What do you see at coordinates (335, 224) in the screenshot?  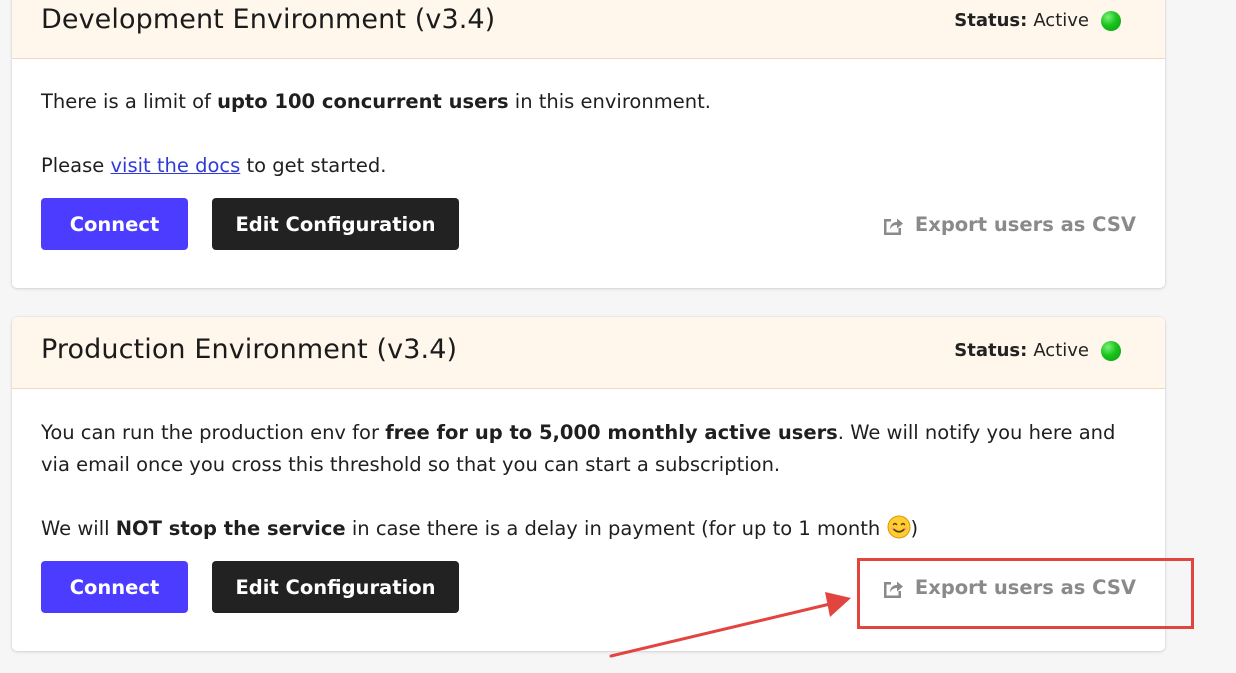 I see `dev-edit-configuration-button: Edit Configuration` at bounding box center [335, 224].